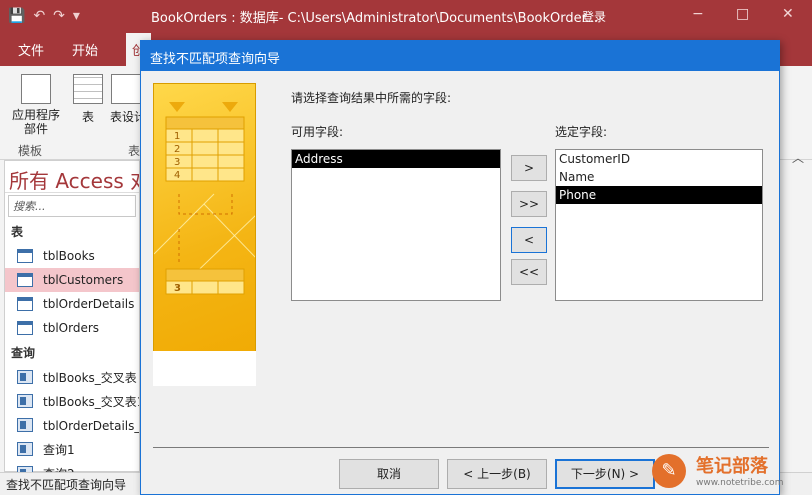 The width and height of the screenshot is (812, 495). Describe the element at coordinates (59, 449) in the screenshot. I see `nav-item-label: 查询1` at that location.